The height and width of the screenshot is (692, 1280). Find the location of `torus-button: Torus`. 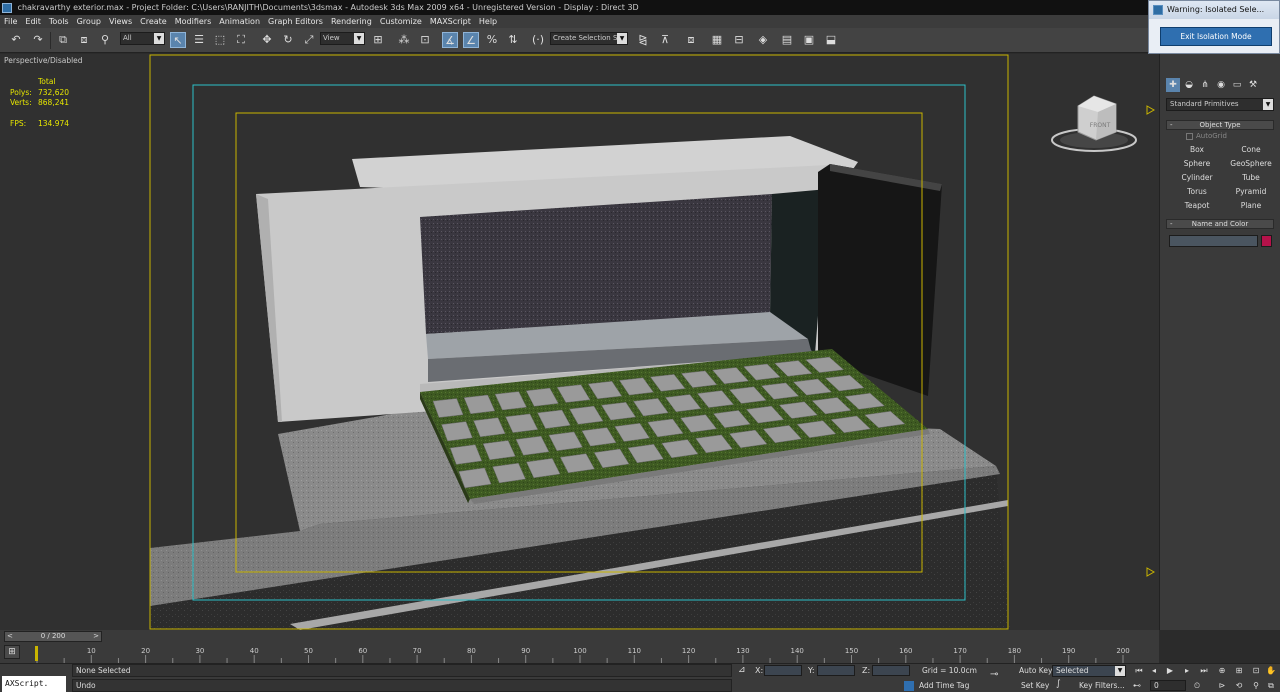

torus-button: Torus is located at coordinates (1197, 191).